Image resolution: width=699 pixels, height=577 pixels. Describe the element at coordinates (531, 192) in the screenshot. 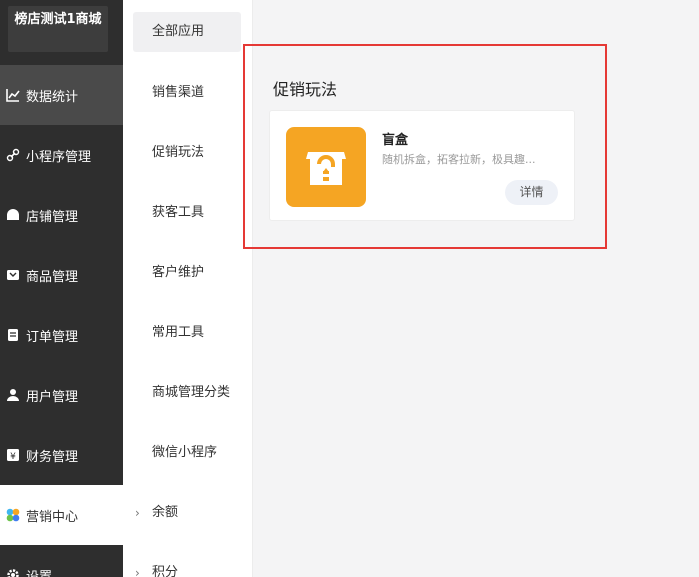

I see `details-button: 详情` at that location.